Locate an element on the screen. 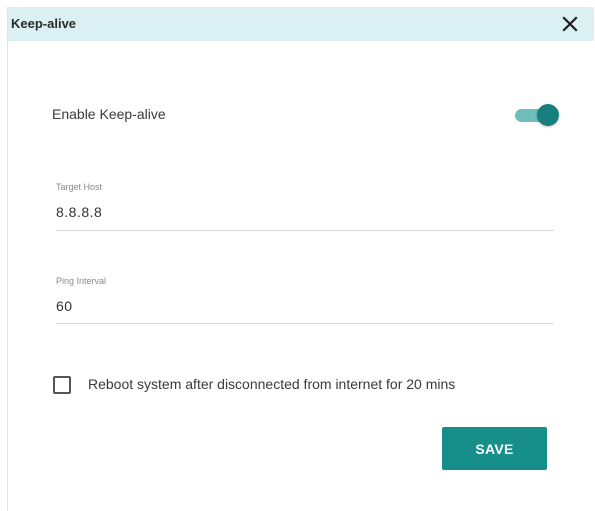 Image resolution: width=595 pixels, height=511 pixels. close-icon-glyph is located at coordinates (570, 24).